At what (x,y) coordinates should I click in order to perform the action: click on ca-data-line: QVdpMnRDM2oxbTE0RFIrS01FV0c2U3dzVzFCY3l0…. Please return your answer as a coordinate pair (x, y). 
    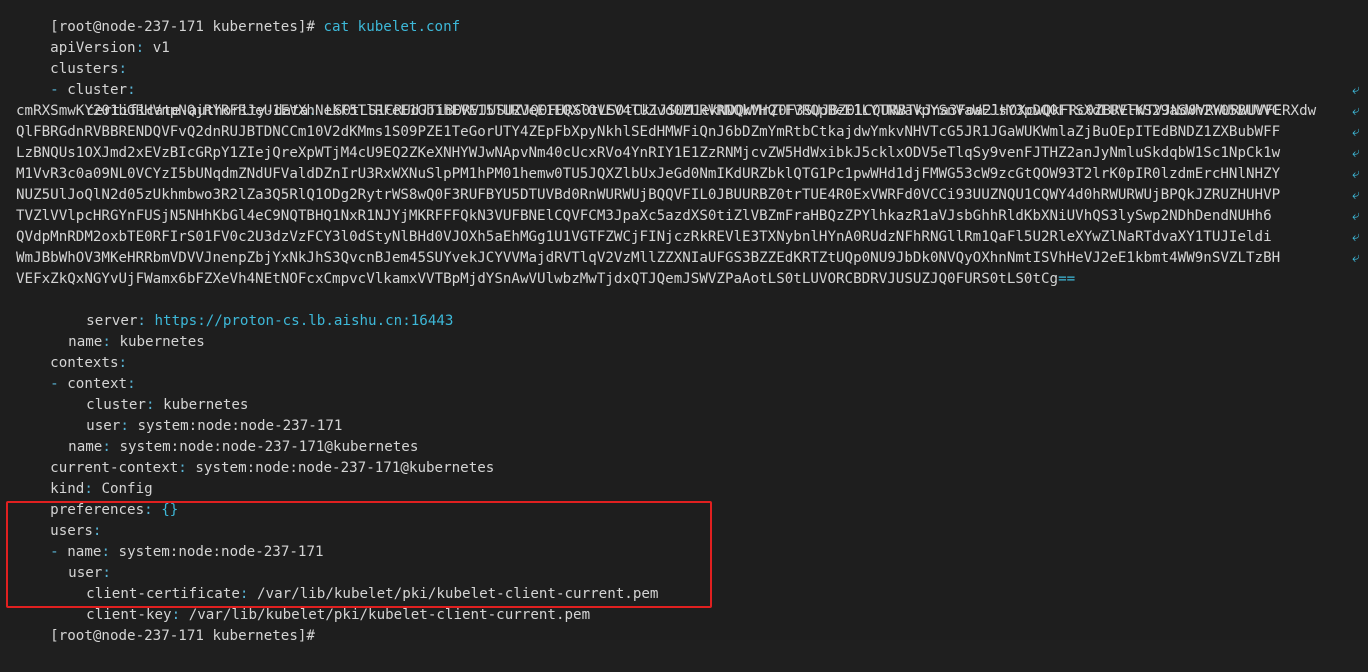
    Looking at the image, I should click on (644, 237).